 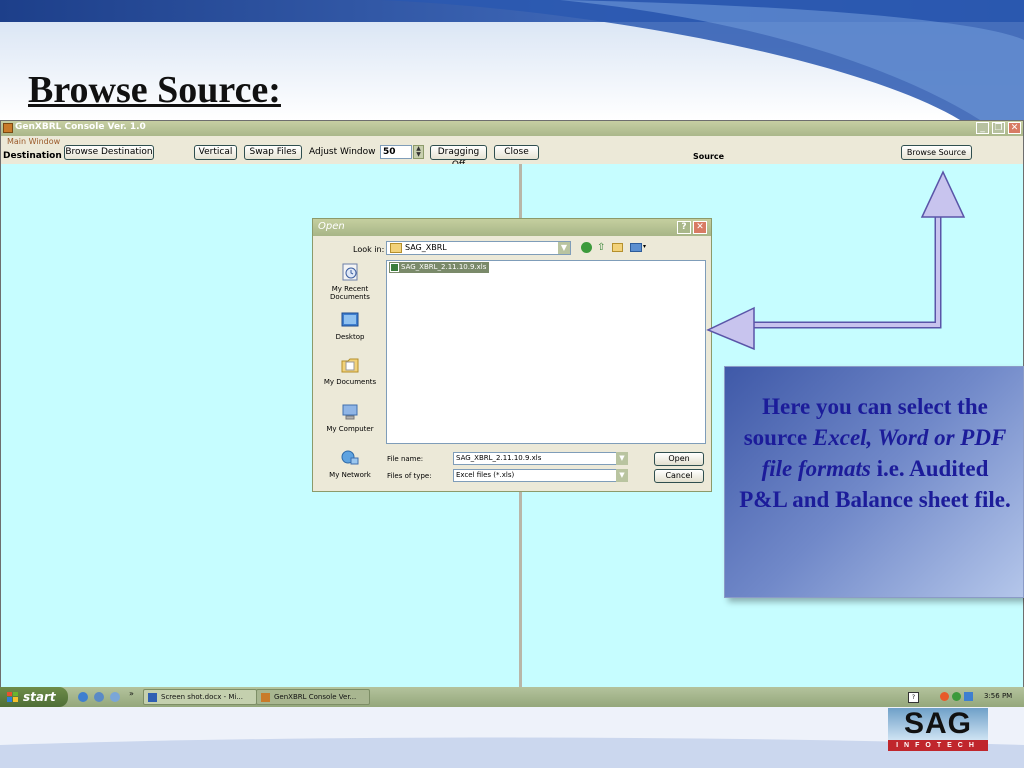 I want to click on file-name-input: SAG_XBRL_2.11.10.9.xls, so click(x=540, y=458).